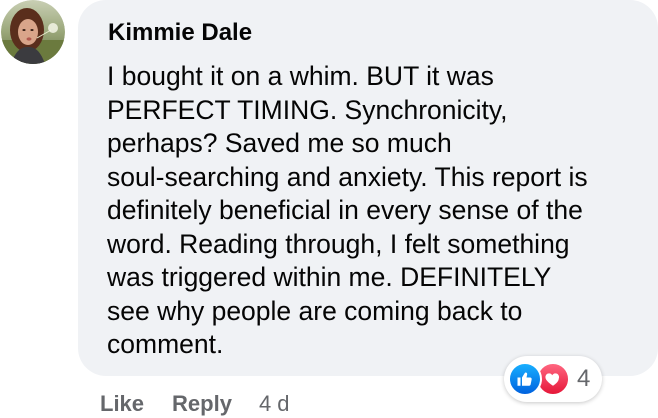  What do you see at coordinates (553, 379) in the screenshot?
I see `reaction-summary: 4` at bounding box center [553, 379].